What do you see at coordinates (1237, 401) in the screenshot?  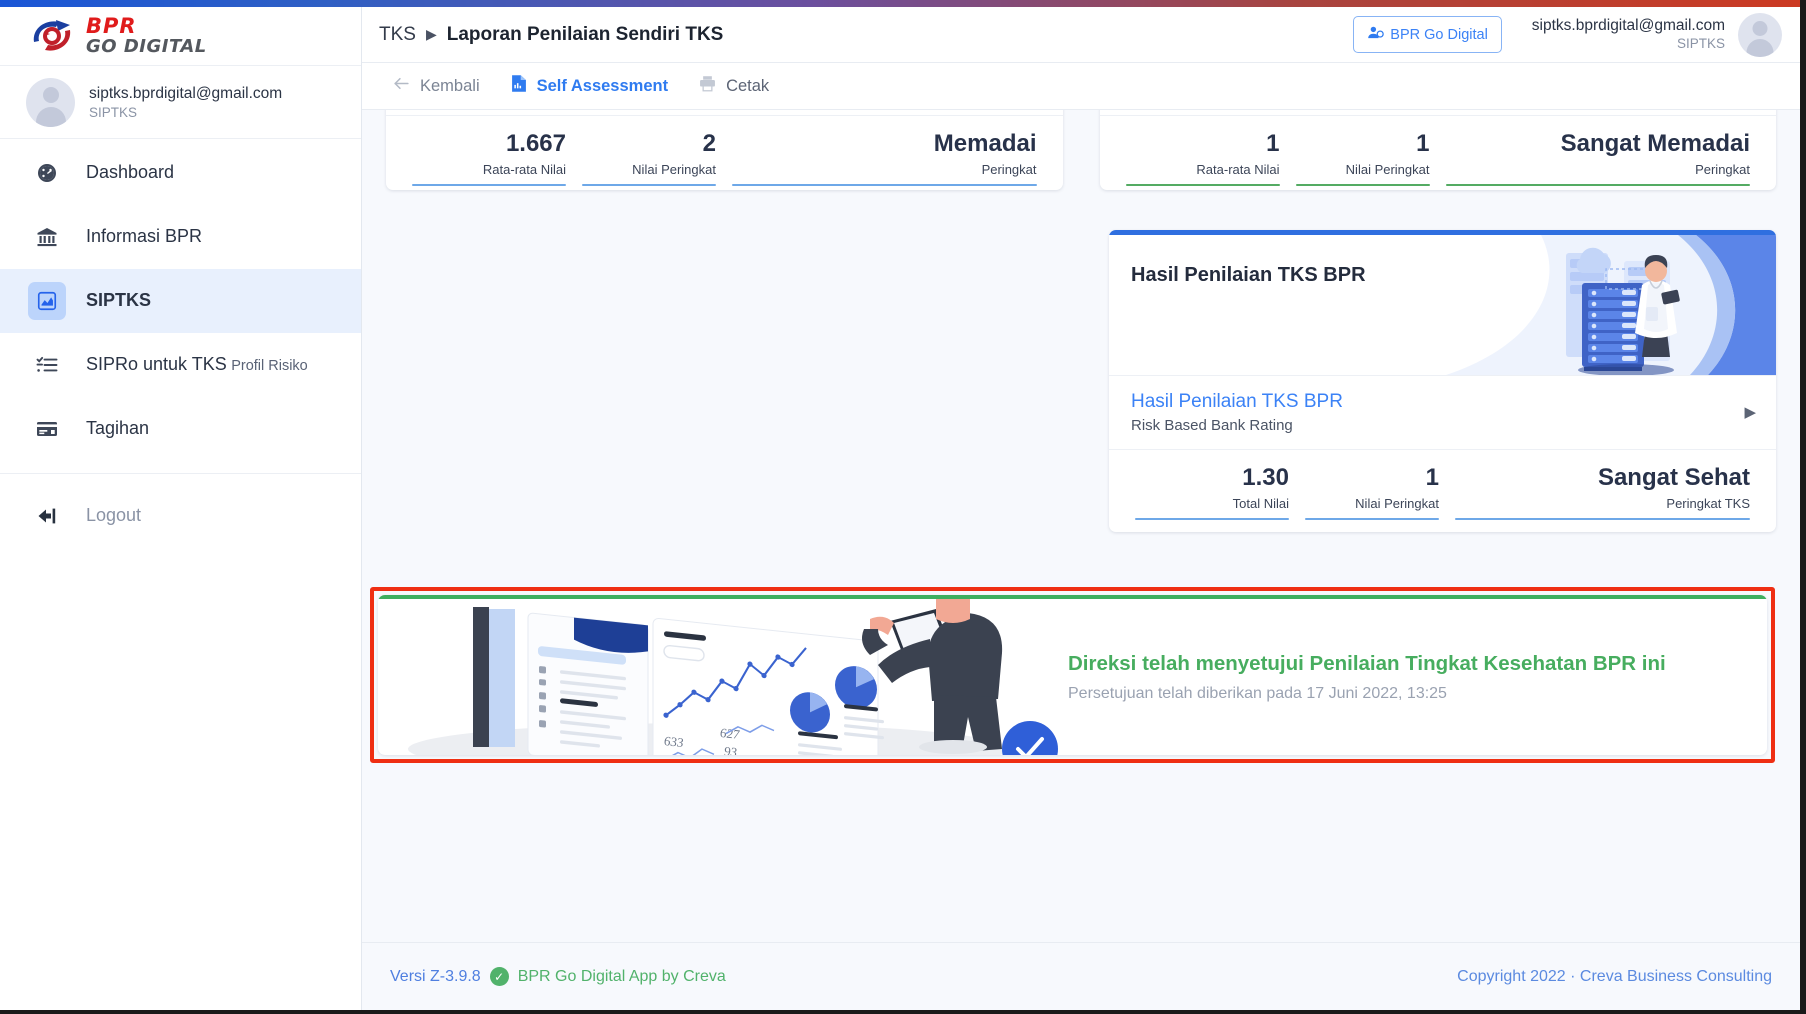 I see `tks-link-title: Hasil Penilaian TKS BPR` at bounding box center [1237, 401].